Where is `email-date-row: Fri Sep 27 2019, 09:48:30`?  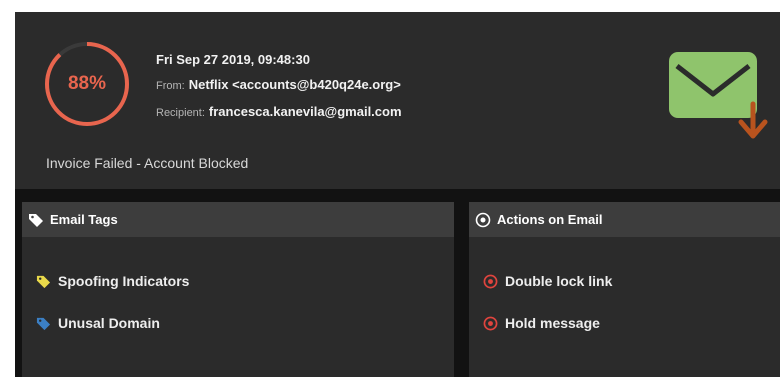 email-date-row: Fri Sep 27 2019, 09:48:30 is located at coordinates (279, 59).